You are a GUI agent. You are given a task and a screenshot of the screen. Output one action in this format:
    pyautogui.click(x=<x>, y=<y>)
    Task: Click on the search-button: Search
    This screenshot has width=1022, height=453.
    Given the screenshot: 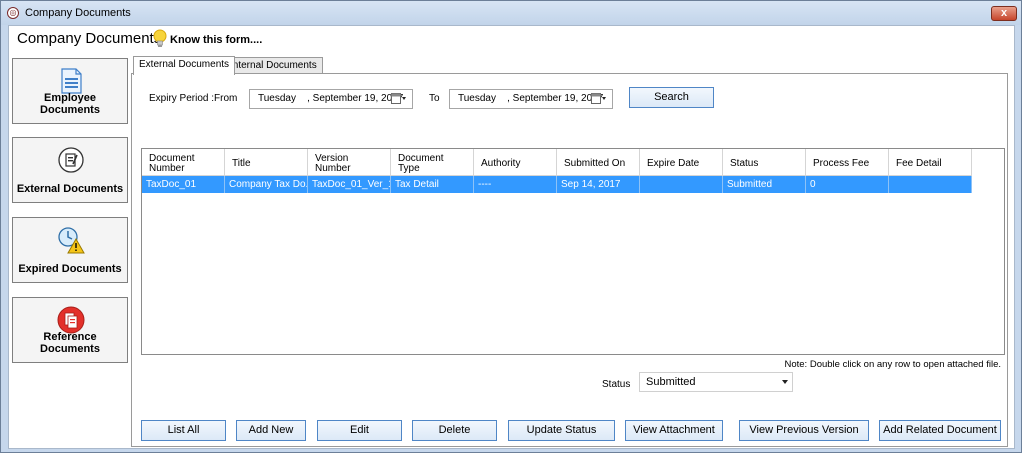 What is the action you would take?
    pyautogui.click(x=671, y=97)
    